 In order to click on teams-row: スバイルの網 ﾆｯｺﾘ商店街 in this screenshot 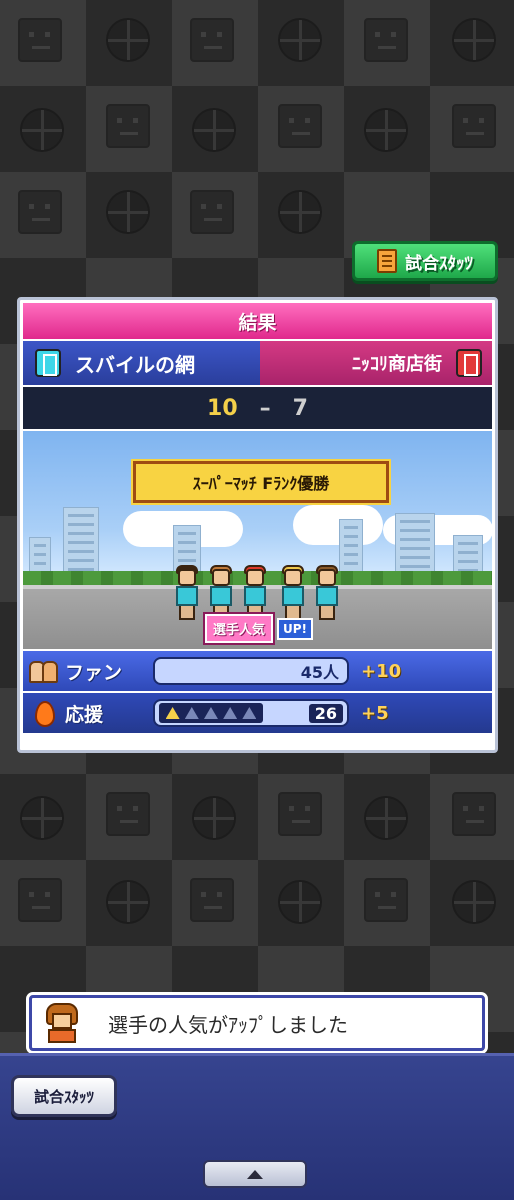, I will do `click(257, 363)`.